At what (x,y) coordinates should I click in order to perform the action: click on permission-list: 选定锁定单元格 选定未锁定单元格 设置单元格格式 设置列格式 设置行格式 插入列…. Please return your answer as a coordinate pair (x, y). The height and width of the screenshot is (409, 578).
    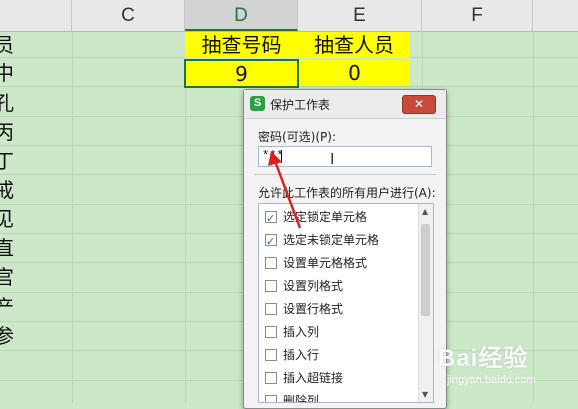
    Looking at the image, I should click on (346, 303).